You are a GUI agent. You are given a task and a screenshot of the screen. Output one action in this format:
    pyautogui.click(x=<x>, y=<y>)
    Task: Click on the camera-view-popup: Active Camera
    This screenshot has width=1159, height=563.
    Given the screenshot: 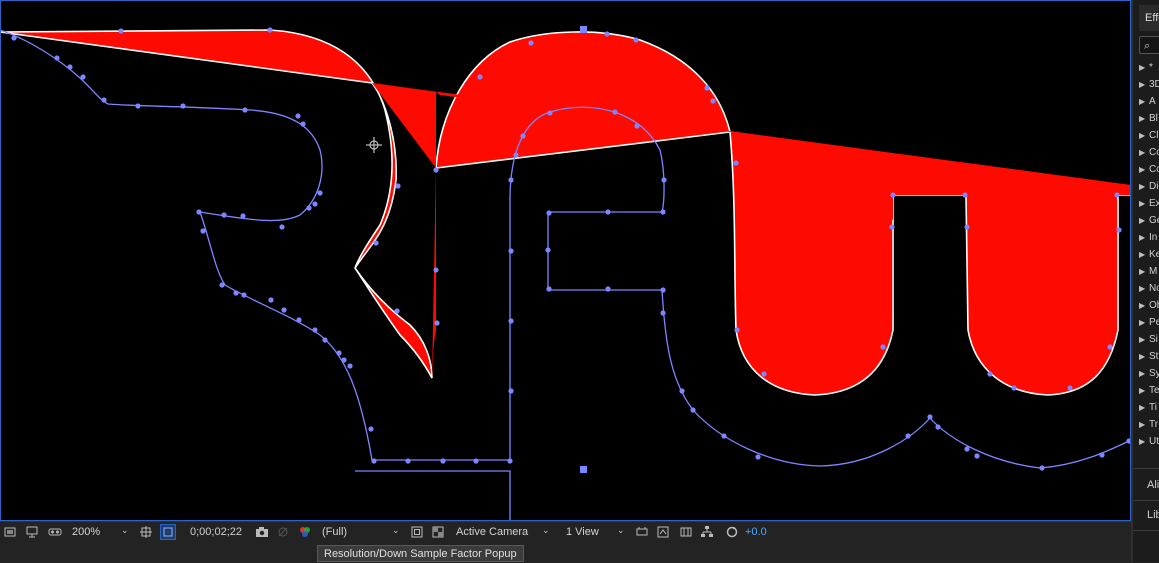 What is the action you would take?
    pyautogui.click(x=492, y=532)
    